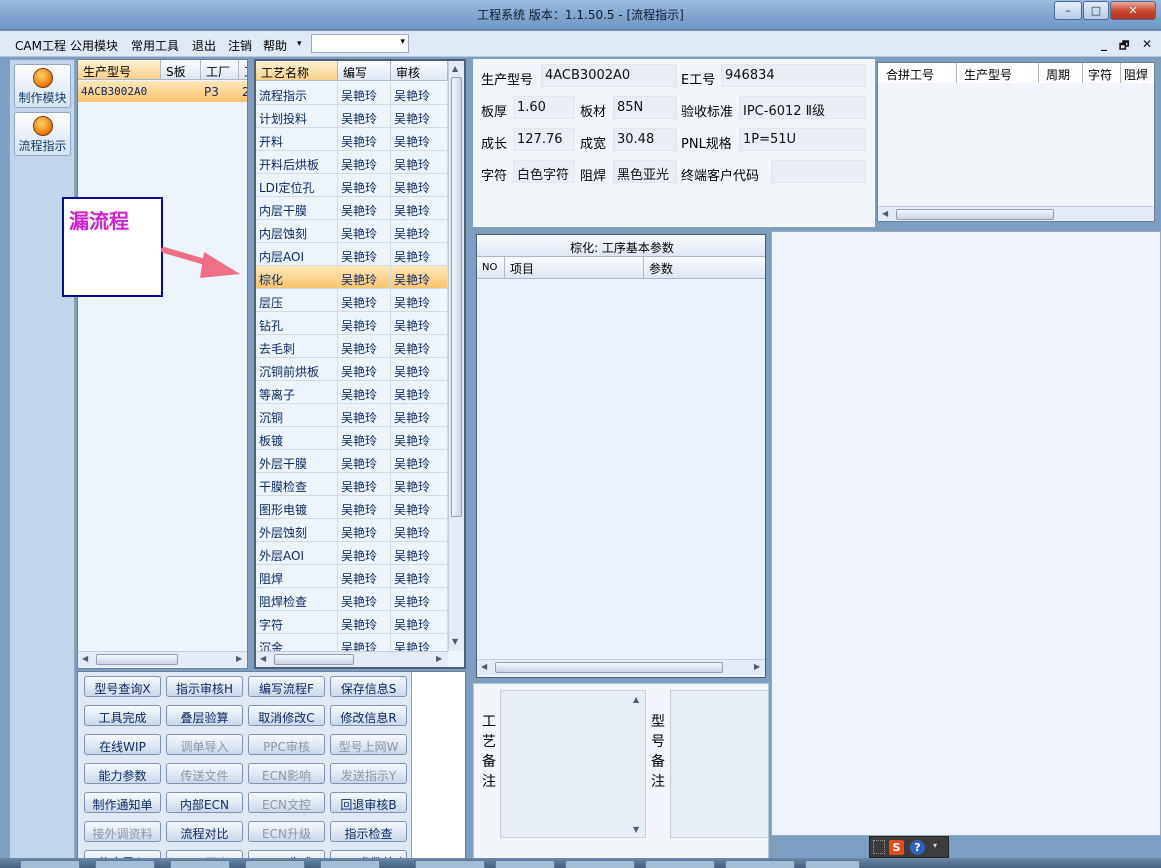 The height and width of the screenshot is (868, 1161). I want to click on action-button: 叠层验算, so click(204, 715).